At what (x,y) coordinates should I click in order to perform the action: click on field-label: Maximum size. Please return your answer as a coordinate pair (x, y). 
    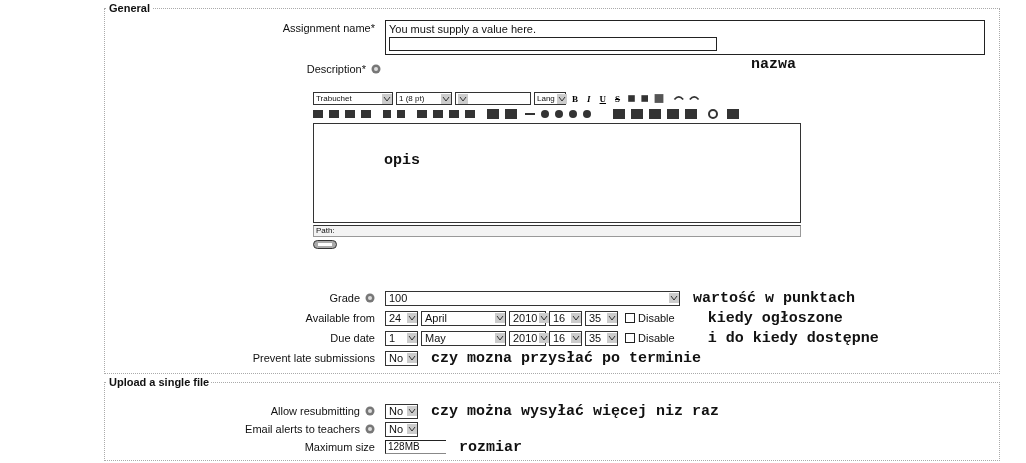
    Looking at the image, I should click on (339, 447).